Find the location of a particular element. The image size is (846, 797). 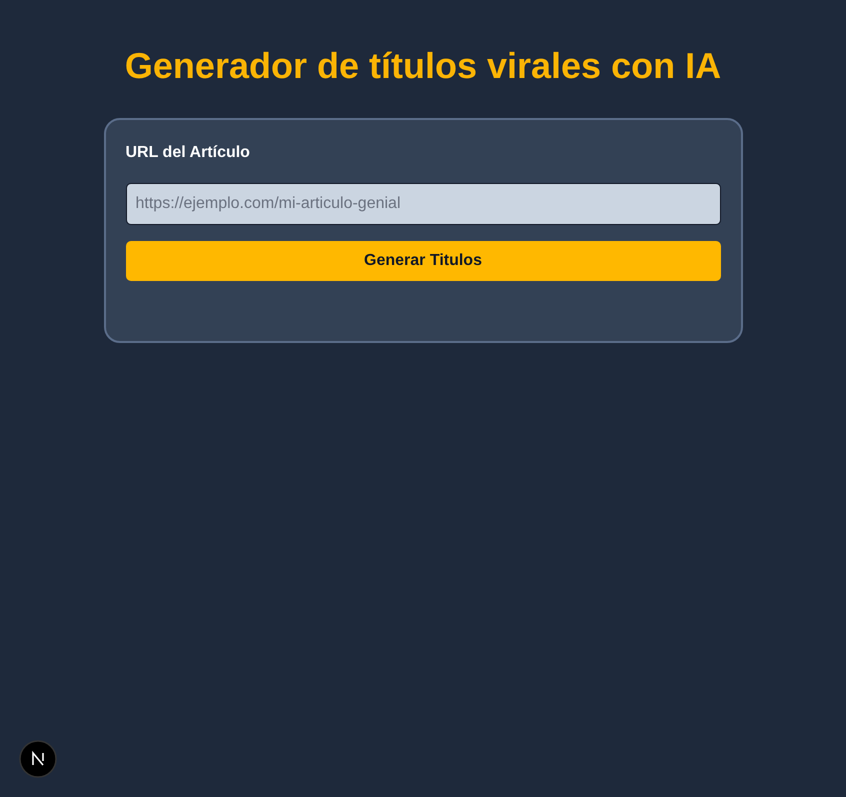

url-input-field: https://ejemplo.com/mi-articulo-genial is located at coordinates (423, 203).